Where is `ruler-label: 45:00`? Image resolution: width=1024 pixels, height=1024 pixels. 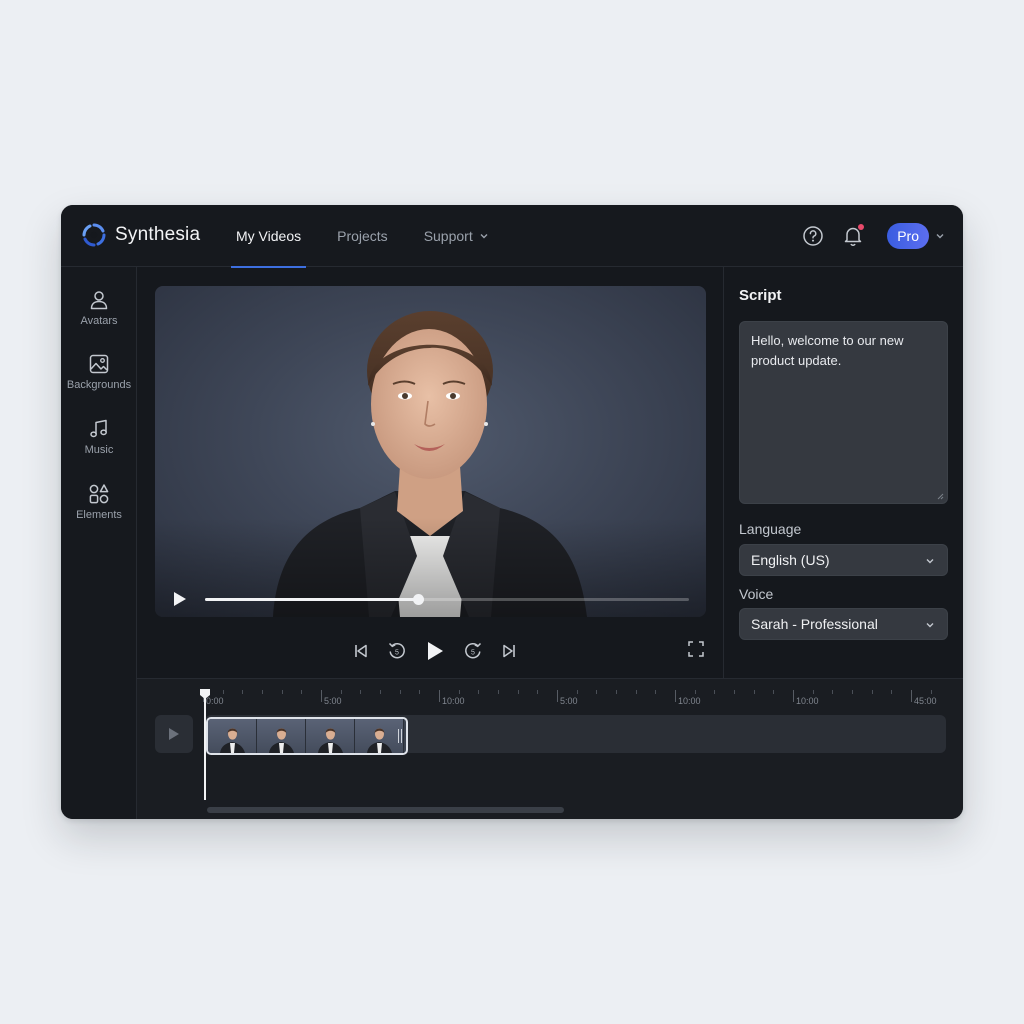 ruler-label: 45:00 is located at coordinates (925, 701).